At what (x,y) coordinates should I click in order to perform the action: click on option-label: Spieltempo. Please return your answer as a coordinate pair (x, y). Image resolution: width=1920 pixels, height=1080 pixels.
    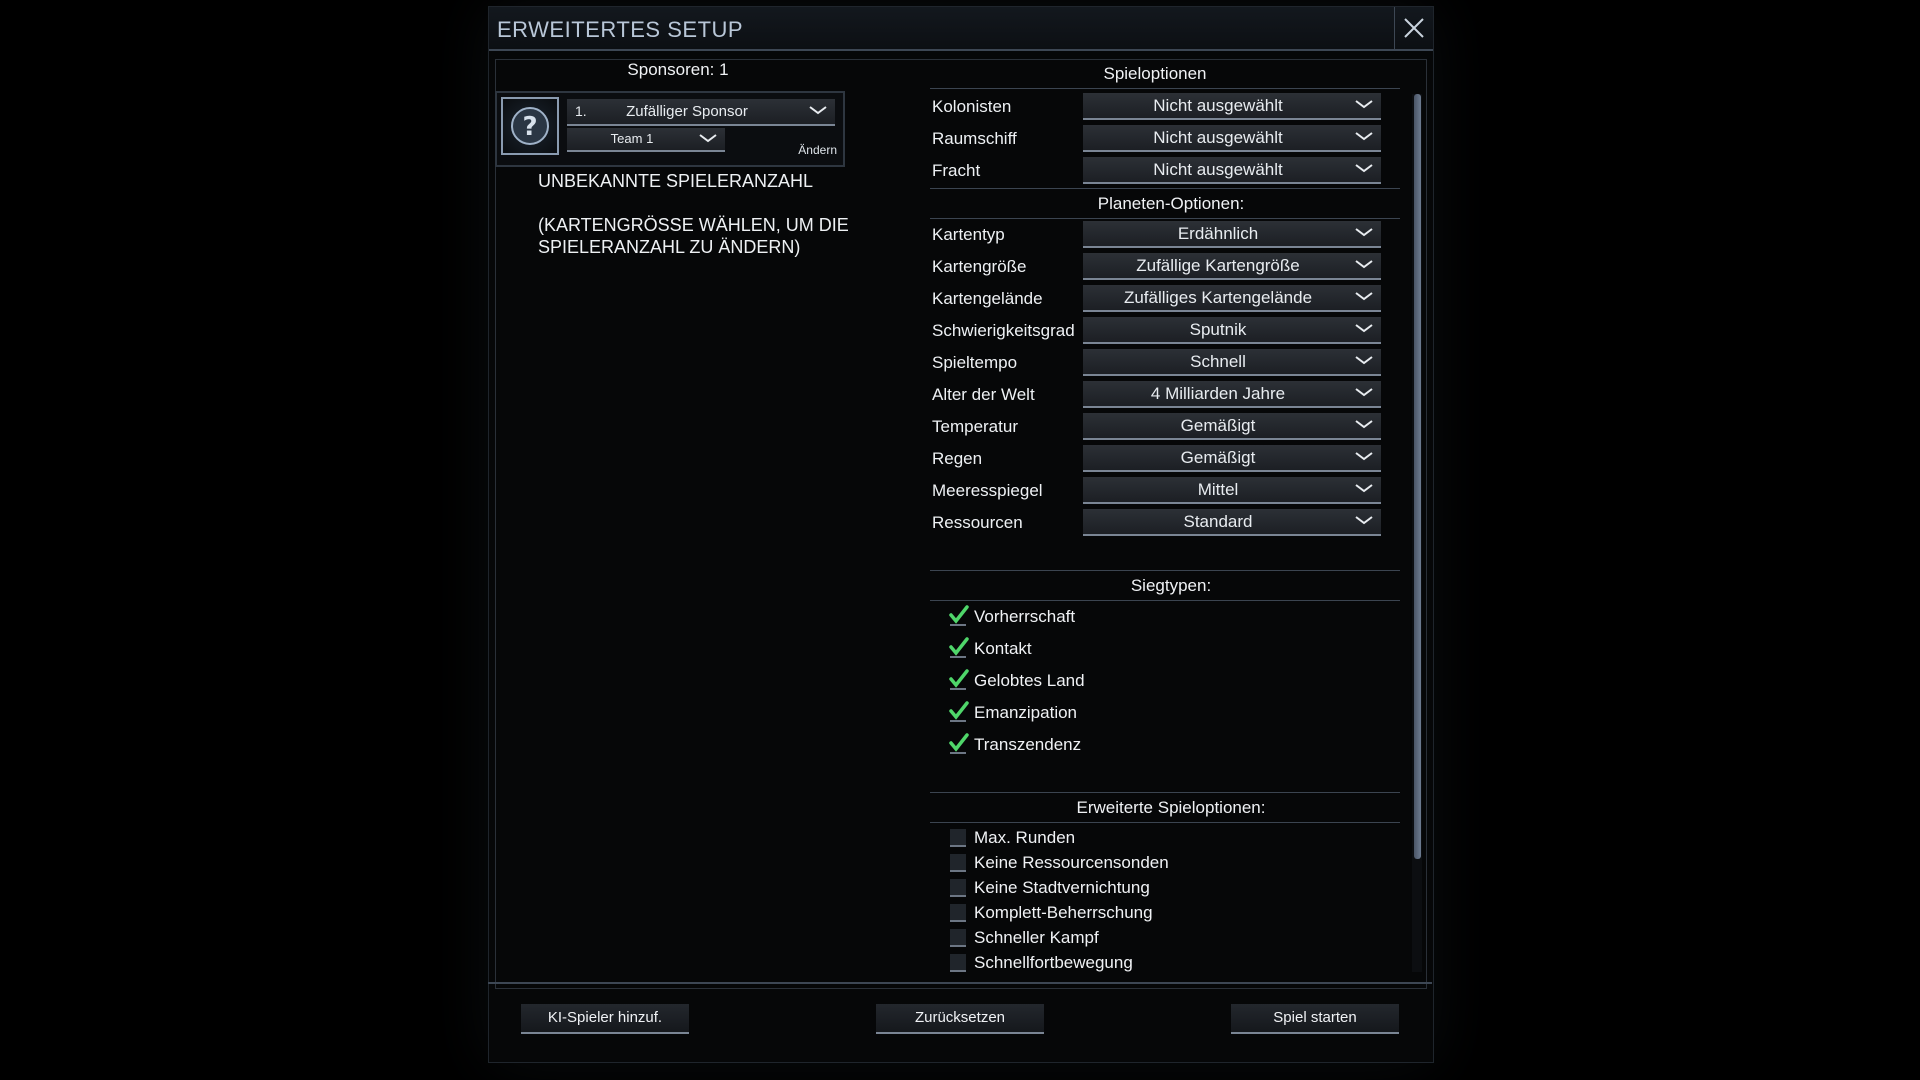
    Looking at the image, I should click on (975, 362).